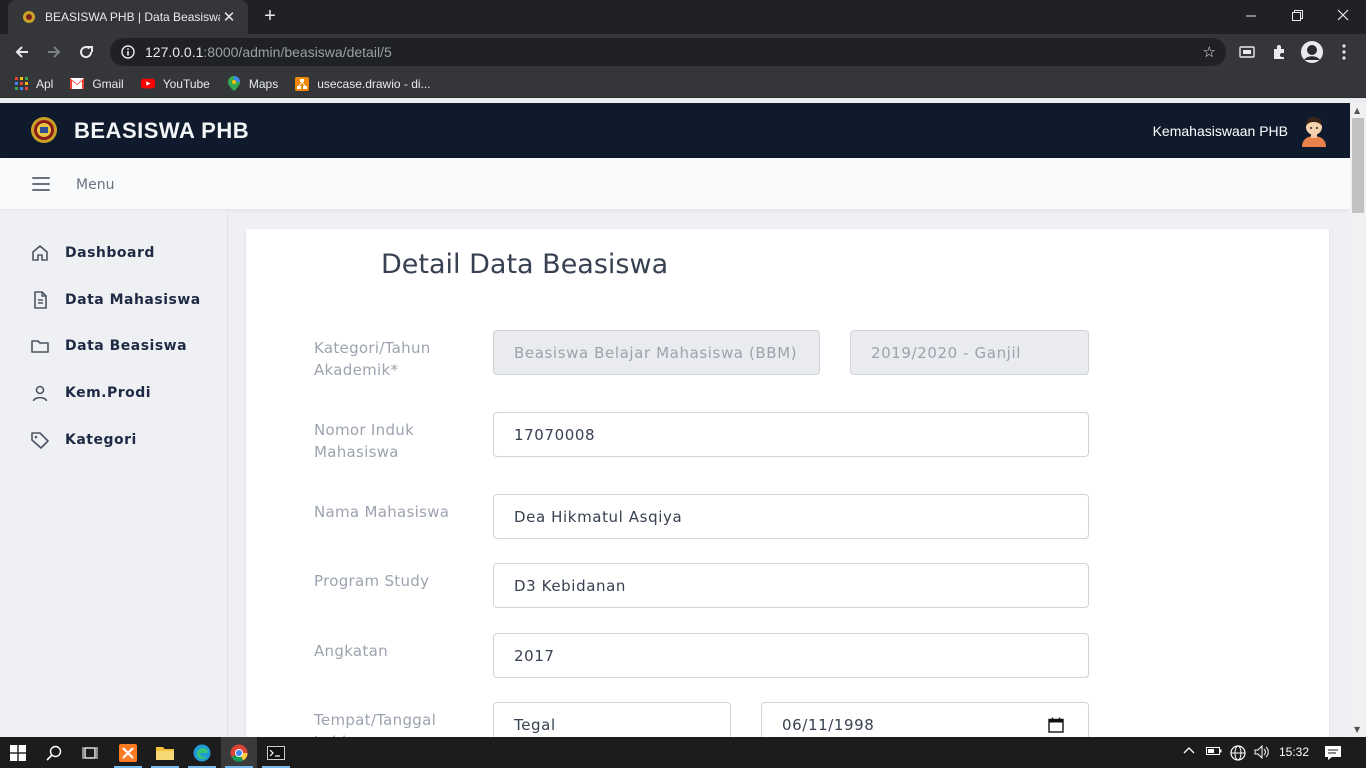 The image size is (1366, 768). I want to click on minimize-icon, so click(1251, 15).